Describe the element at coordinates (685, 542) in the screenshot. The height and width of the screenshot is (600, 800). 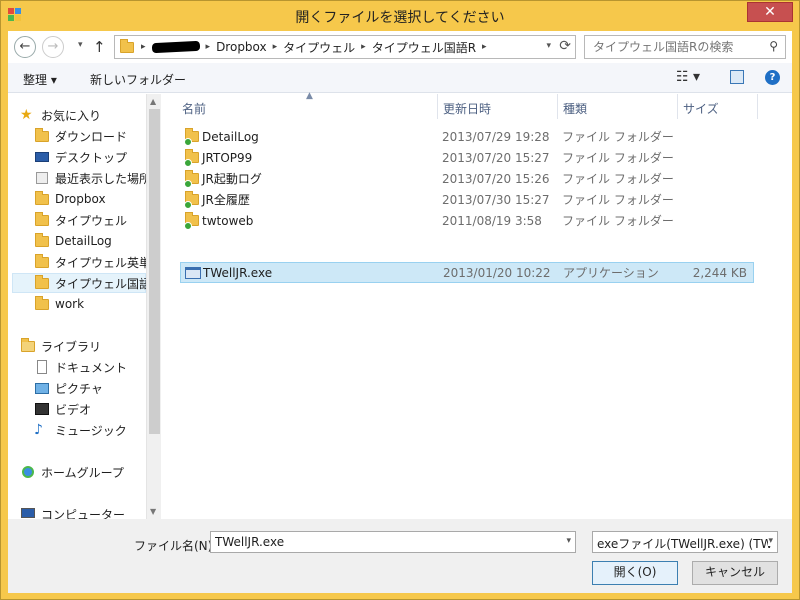
I see `file-type-filter: exeファイル(TWellJR.exe) (TW ▾` at that location.